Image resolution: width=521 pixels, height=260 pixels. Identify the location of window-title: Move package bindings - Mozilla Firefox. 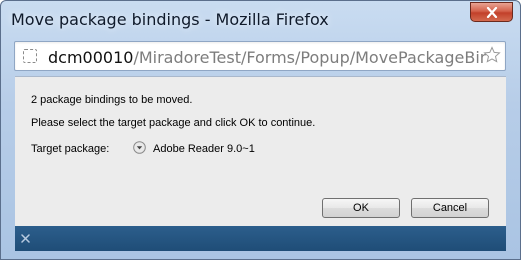
(170, 19).